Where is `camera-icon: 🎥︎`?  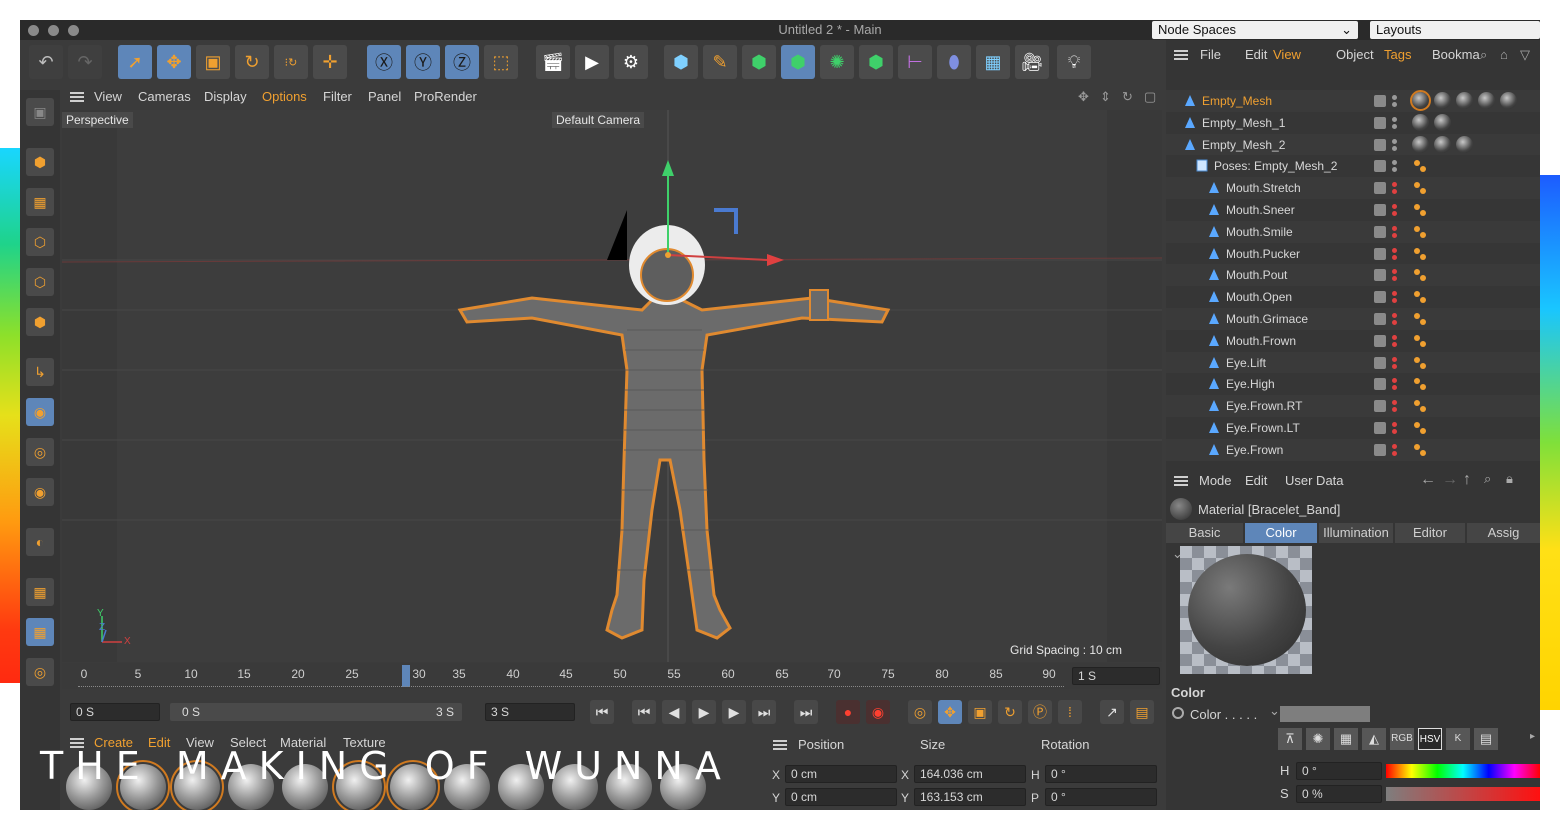
camera-icon: 🎥︎ is located at coordinates (1032, 62).